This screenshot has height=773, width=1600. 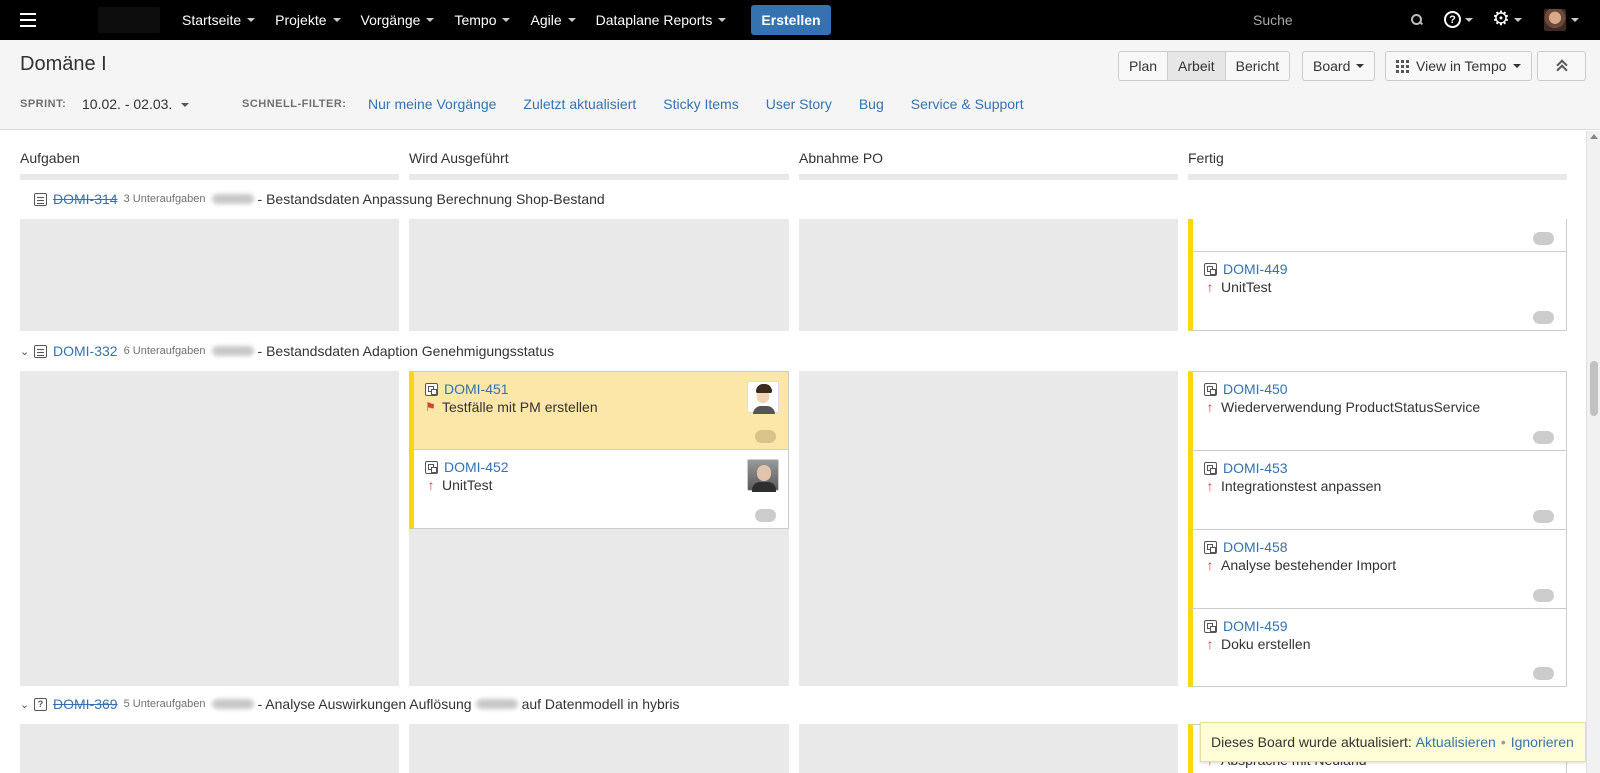 I want to click on card-issue-key: DOMI-453, so click(x=1255, y=468).